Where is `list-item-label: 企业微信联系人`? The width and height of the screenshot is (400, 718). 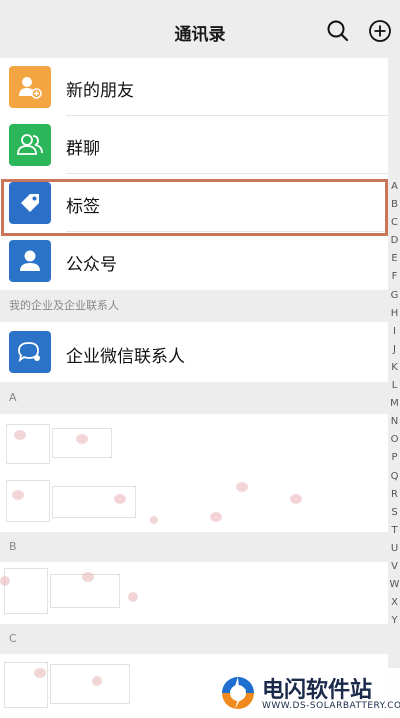 list-item-label: 企业微信联系人 is located at coordinates (125, 357).